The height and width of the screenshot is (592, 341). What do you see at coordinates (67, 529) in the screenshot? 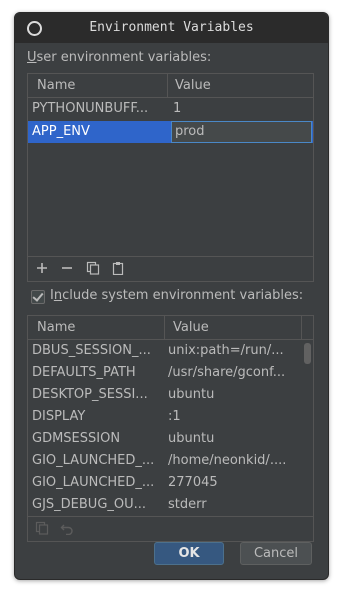
I see `undo-icon` at bounding box center [67, 529].